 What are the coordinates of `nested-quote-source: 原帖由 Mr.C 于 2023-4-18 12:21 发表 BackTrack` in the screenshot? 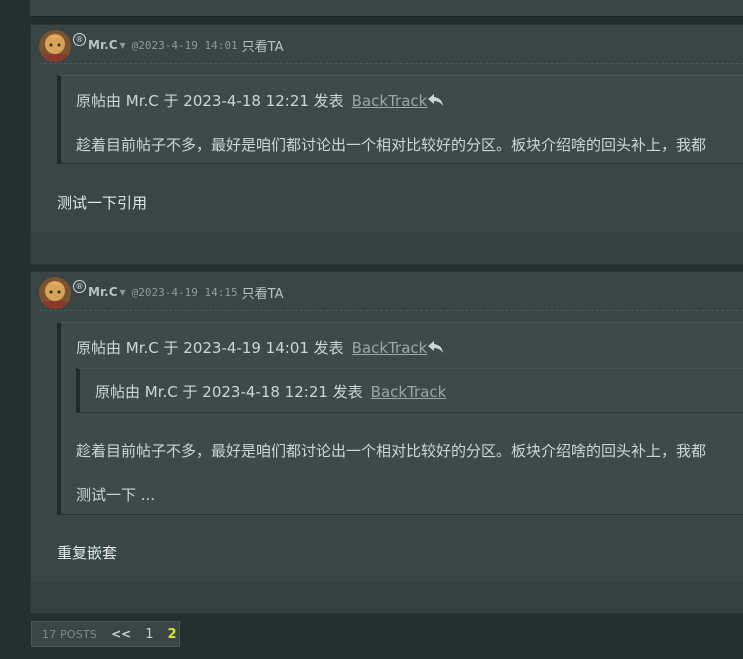 It's located at (270, 391).